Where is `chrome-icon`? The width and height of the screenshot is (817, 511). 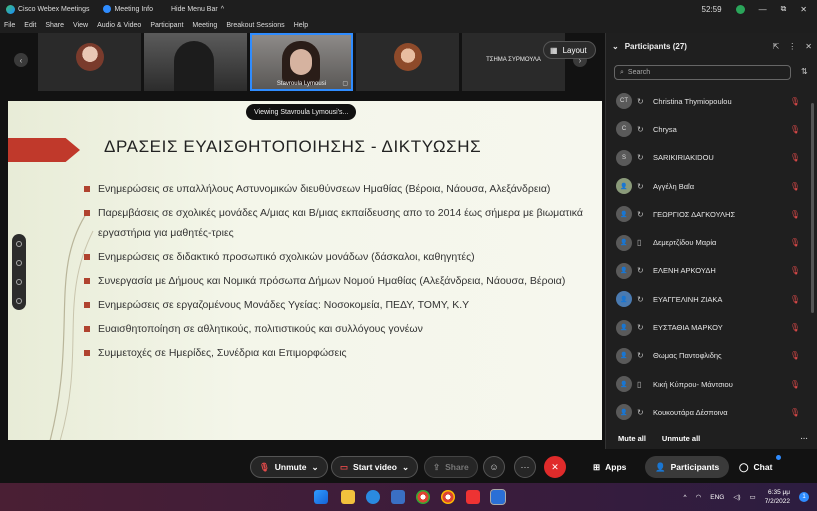
chrome-icon is located at coordinates (423, 497).